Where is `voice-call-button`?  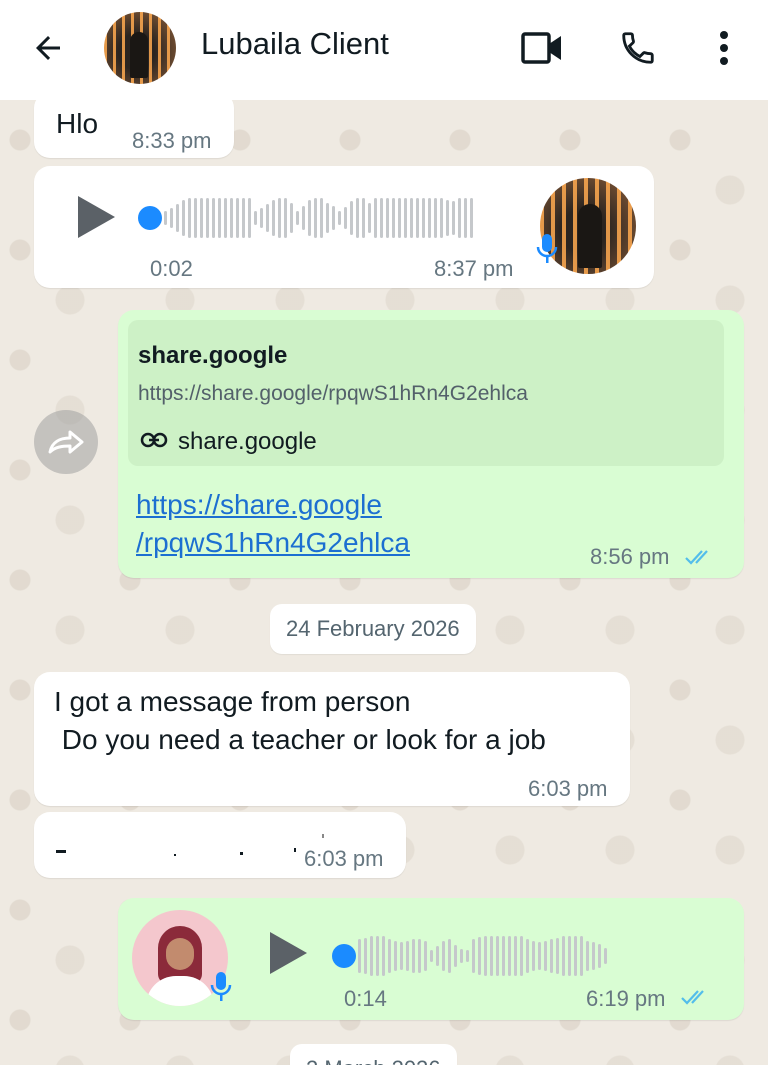
voice-call-button is located at coordinates (638, 48).